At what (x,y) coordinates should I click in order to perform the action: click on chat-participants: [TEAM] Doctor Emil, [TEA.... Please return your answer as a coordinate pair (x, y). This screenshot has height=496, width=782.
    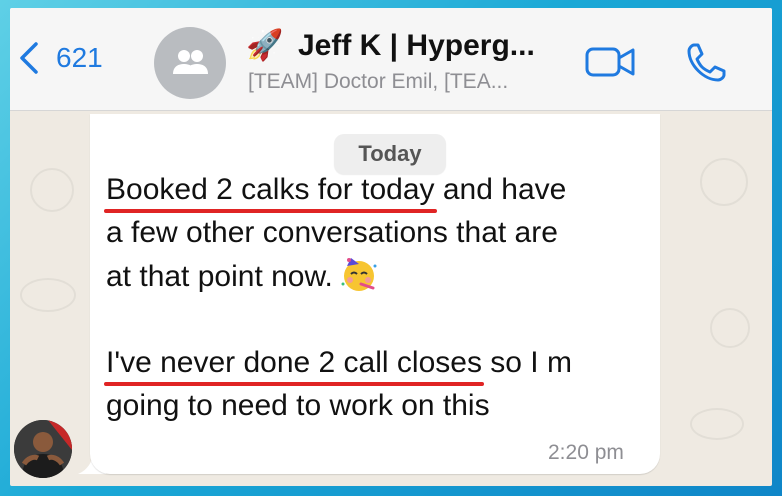
    Looking at the image, I should click on (378, 81).